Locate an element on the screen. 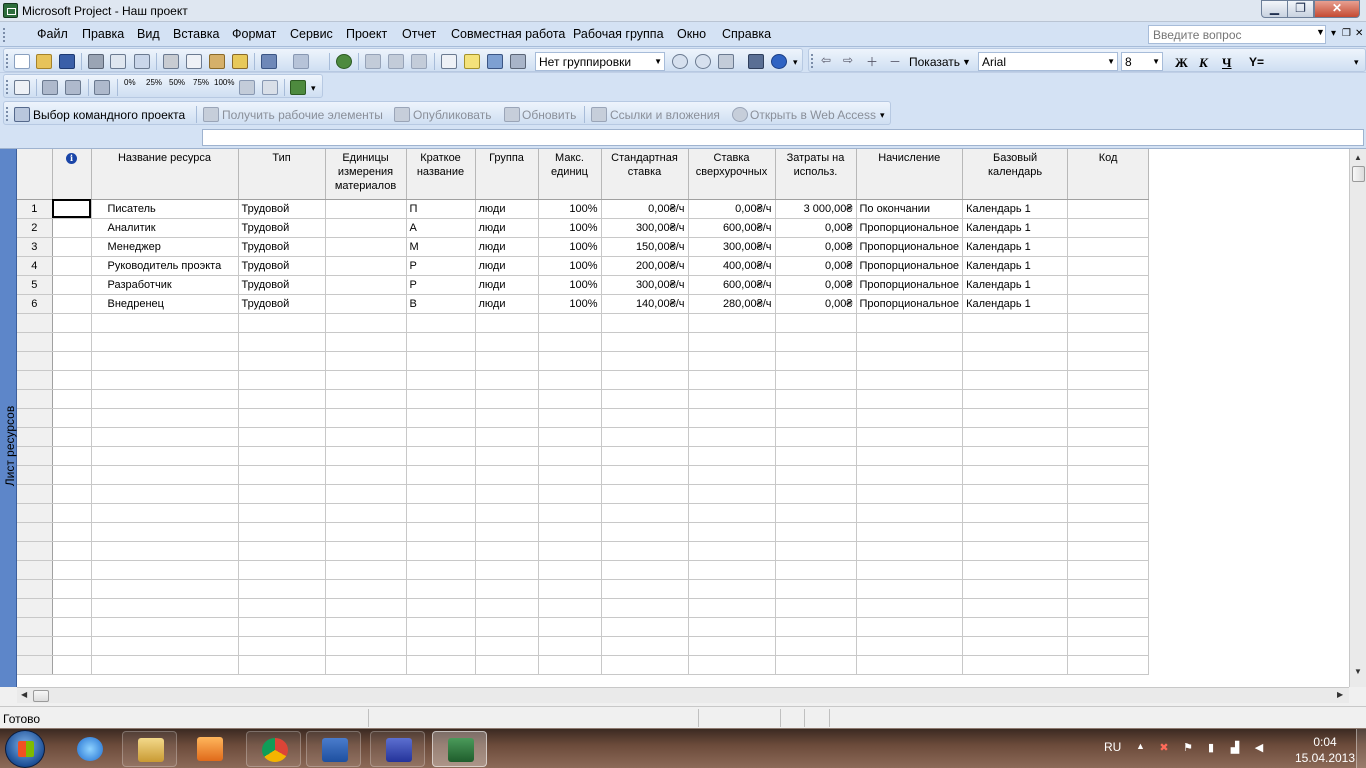 The width and height of the screenshot is (1366, 768). horizontal-scrollbar: ◀ ▶ is located at coordinates (683, 695).